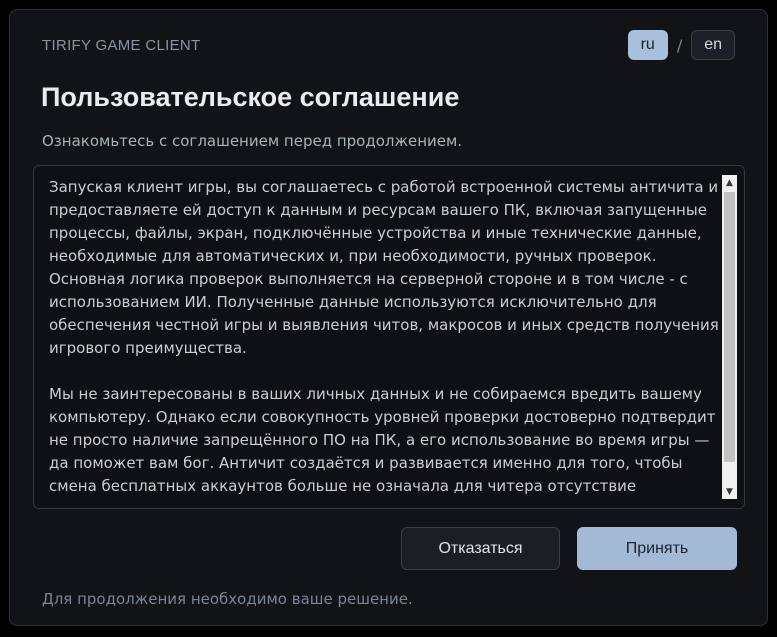 This screenshot has height=637, width=777. I want to click on agreement-scrollbar: ▲ ▼, so click(729, 337).